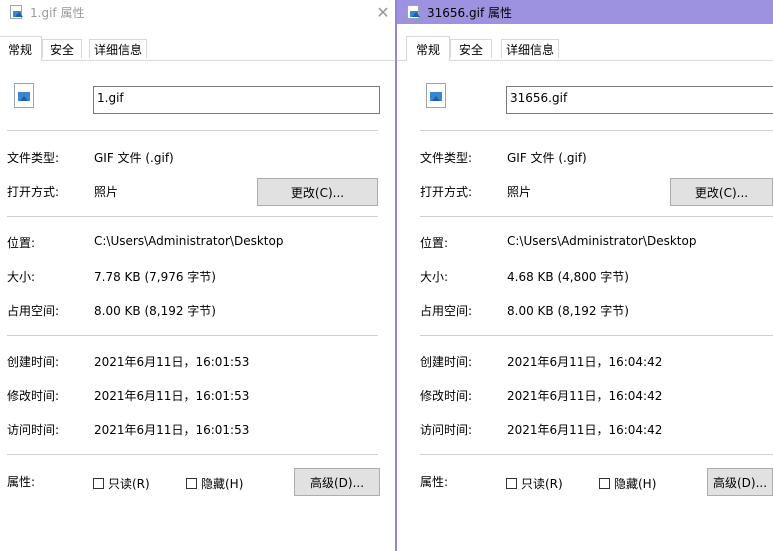  What do you see at coordinates (469, 12) in the screenshot?
I see `window-title: 31656.gif 属性` at bounding box center [469, 12].